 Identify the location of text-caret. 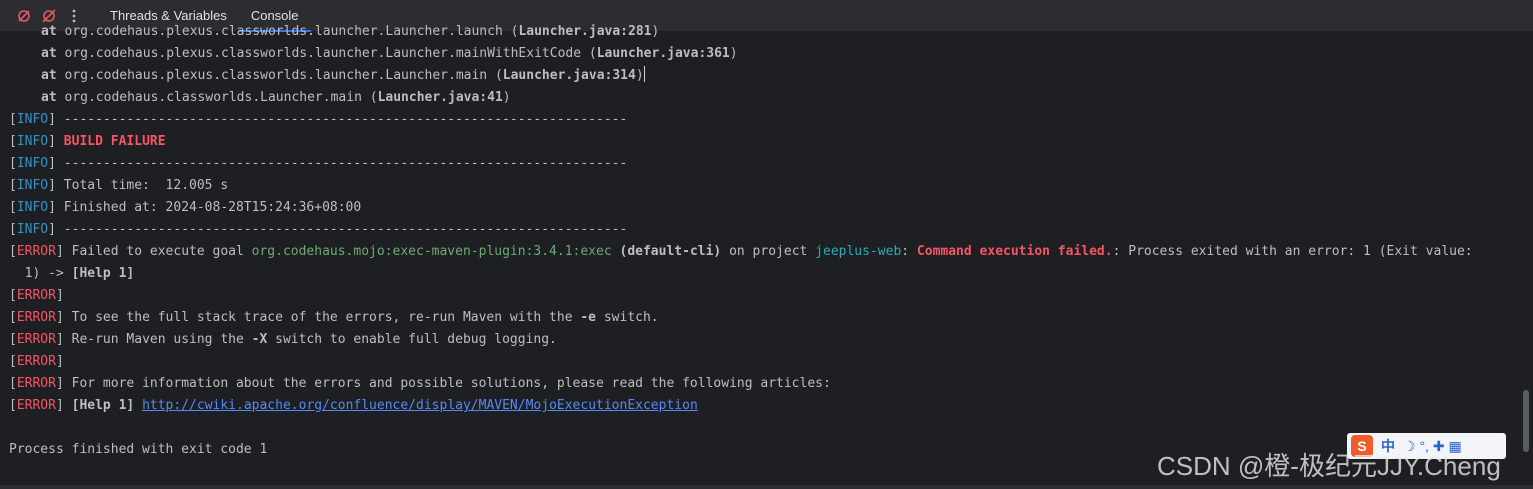
(644, 74).